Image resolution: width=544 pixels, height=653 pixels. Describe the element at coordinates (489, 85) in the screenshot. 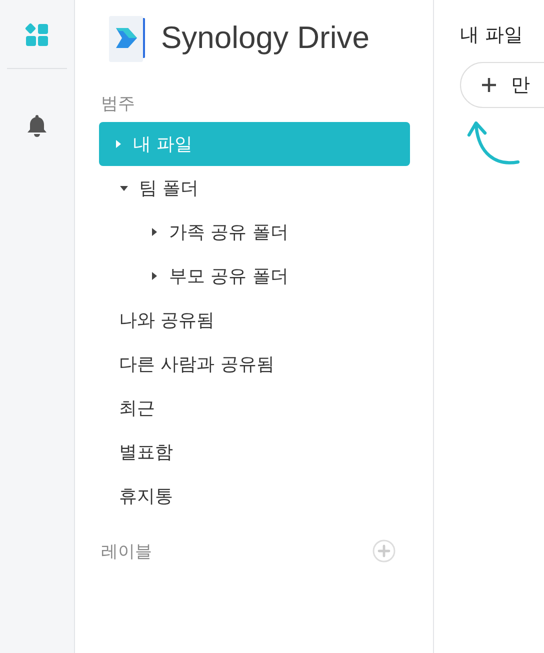

I see `plus-icon` at that location.